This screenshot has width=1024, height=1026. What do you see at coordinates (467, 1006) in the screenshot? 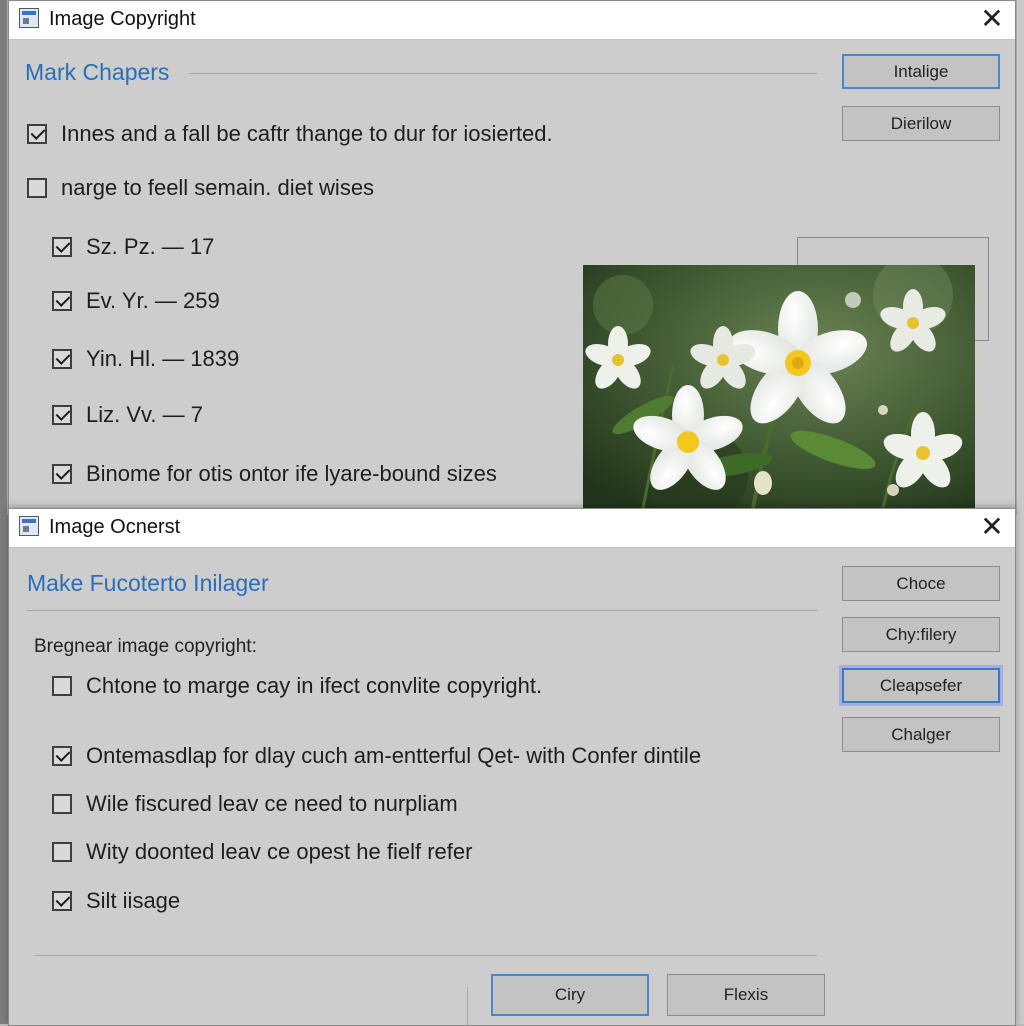
I see `footer-separator` at bounding box center [467, 1006].